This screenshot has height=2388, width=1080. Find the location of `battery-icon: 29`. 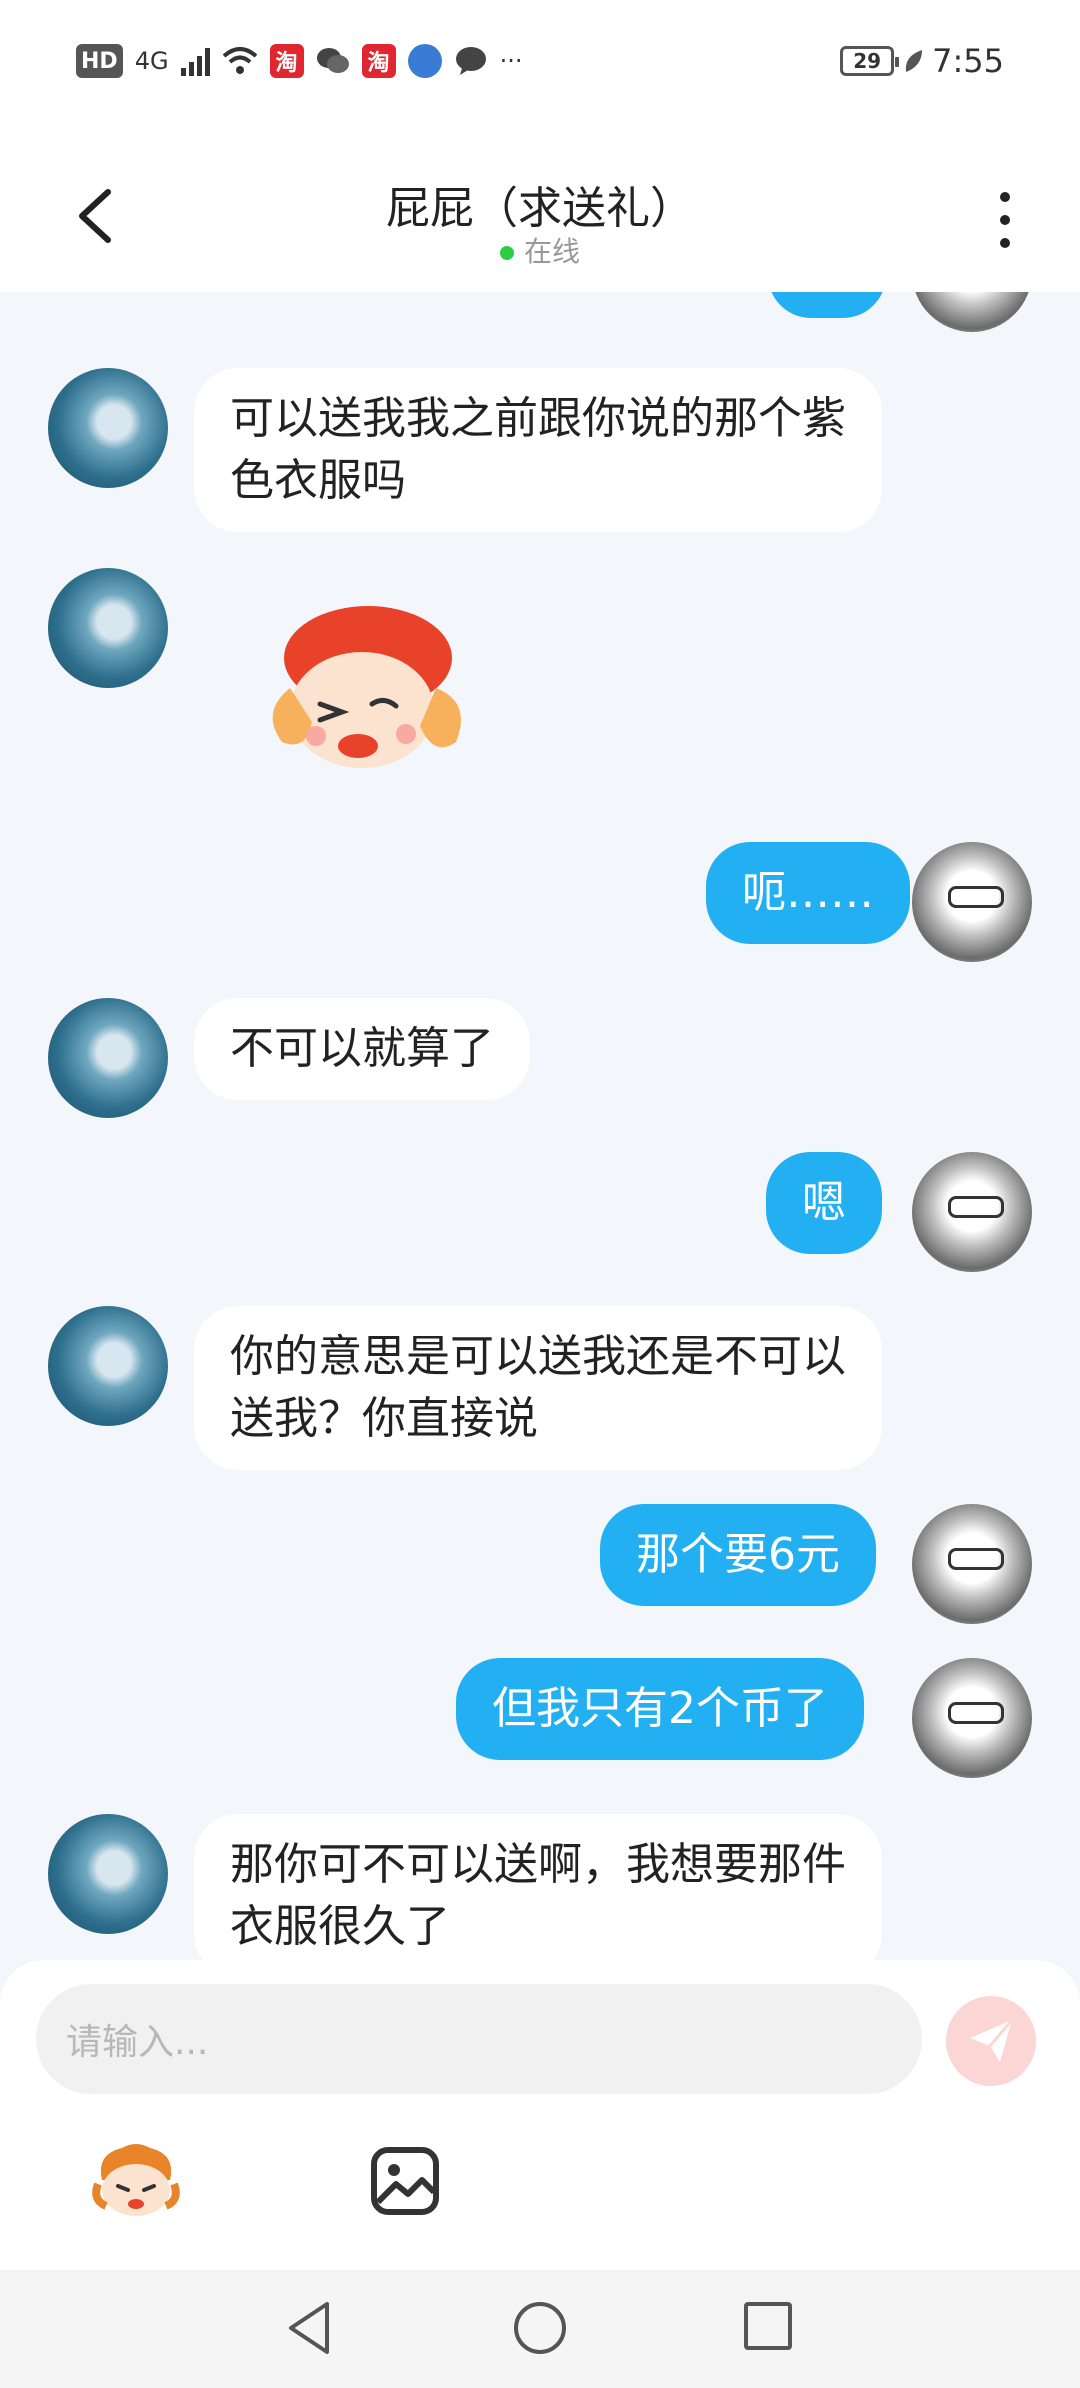

battery-icon: 29 is located at coordinates (870, 61).